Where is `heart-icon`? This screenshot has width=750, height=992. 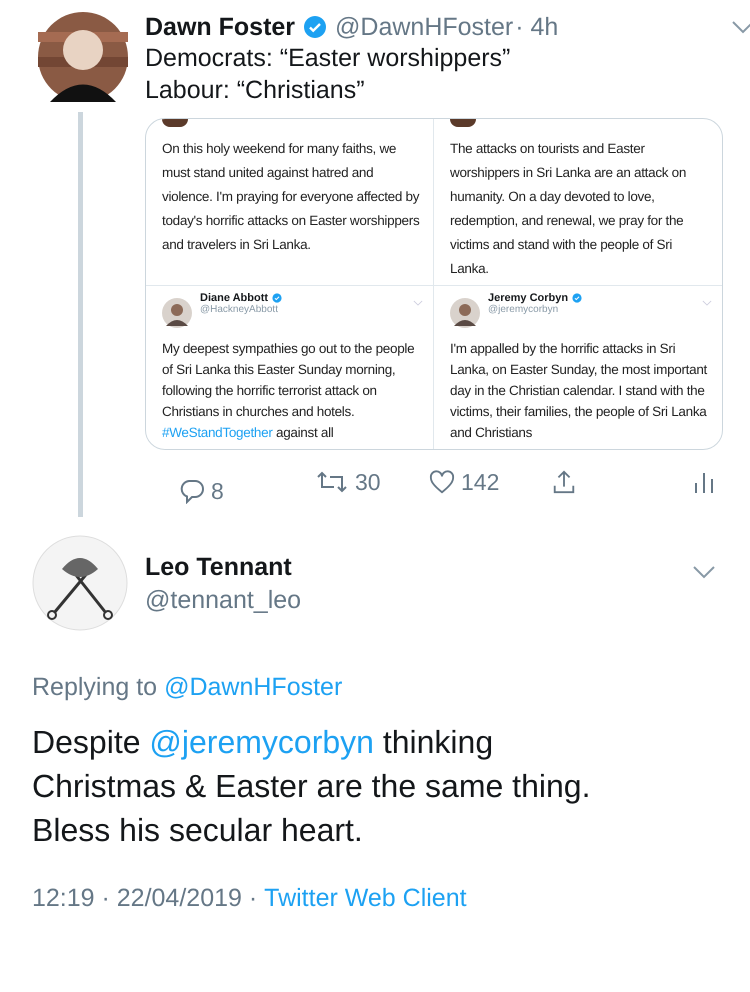
heart-icon is located at coordinates (442, 482).